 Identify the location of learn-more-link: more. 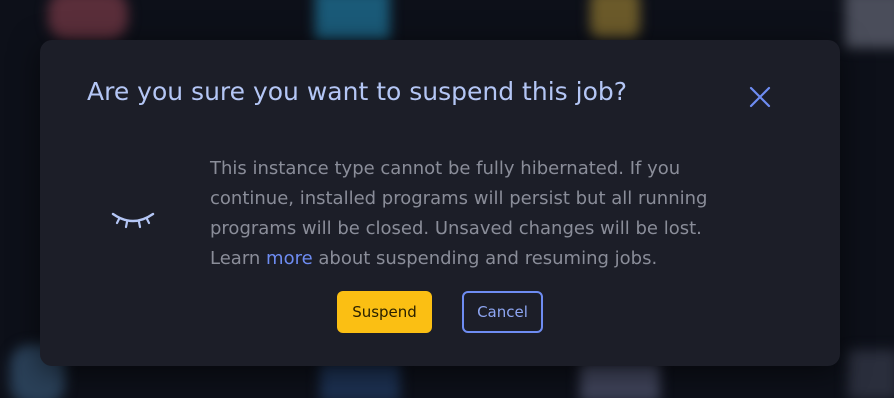
(289, 258).